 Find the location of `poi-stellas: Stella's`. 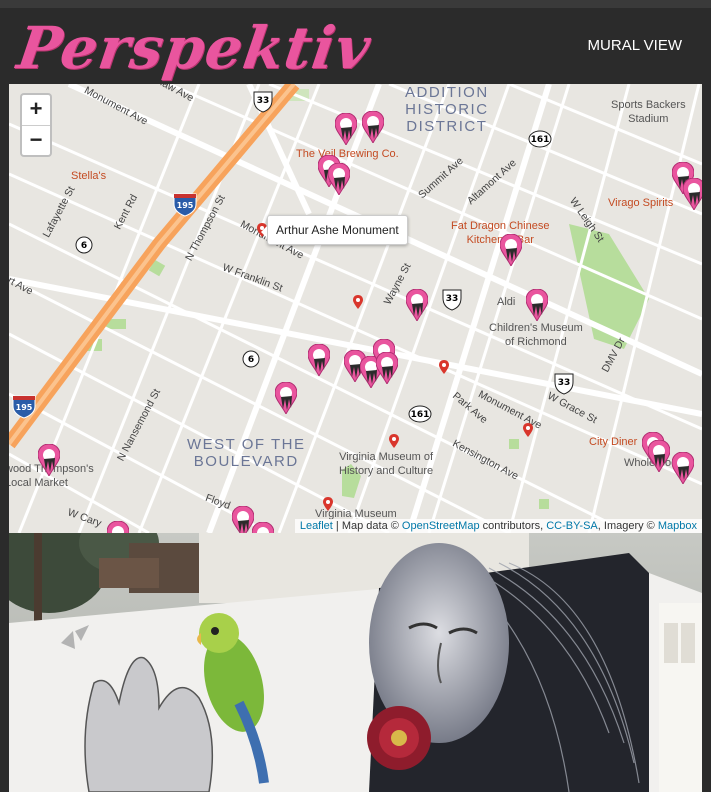

poi-stellas: Stella's is located at coordinates (89, 176).